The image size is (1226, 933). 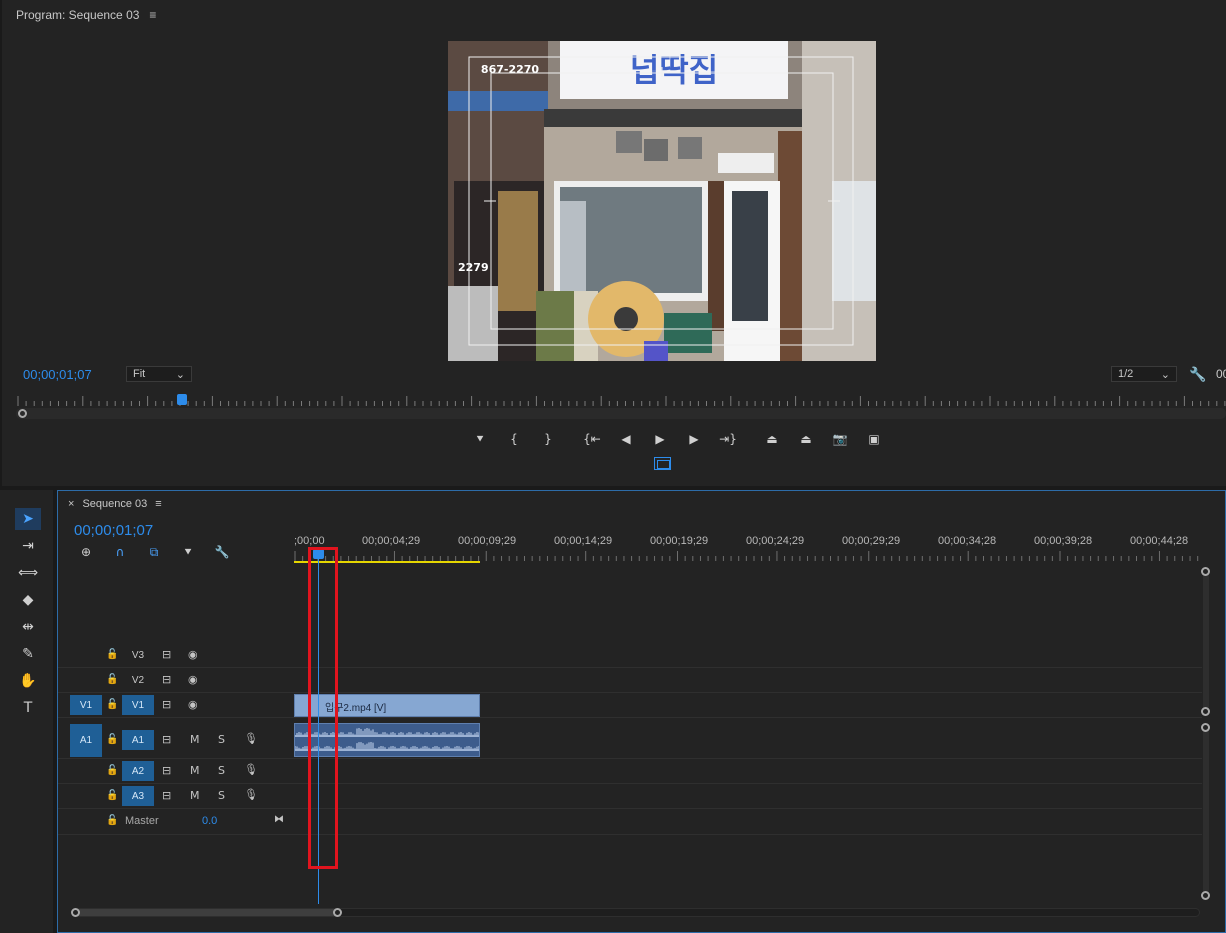 What do you see at coordinates (510, 69) in the screenshot?
I see `sign-phone: 867-2270` at bounding box center [510, 69].